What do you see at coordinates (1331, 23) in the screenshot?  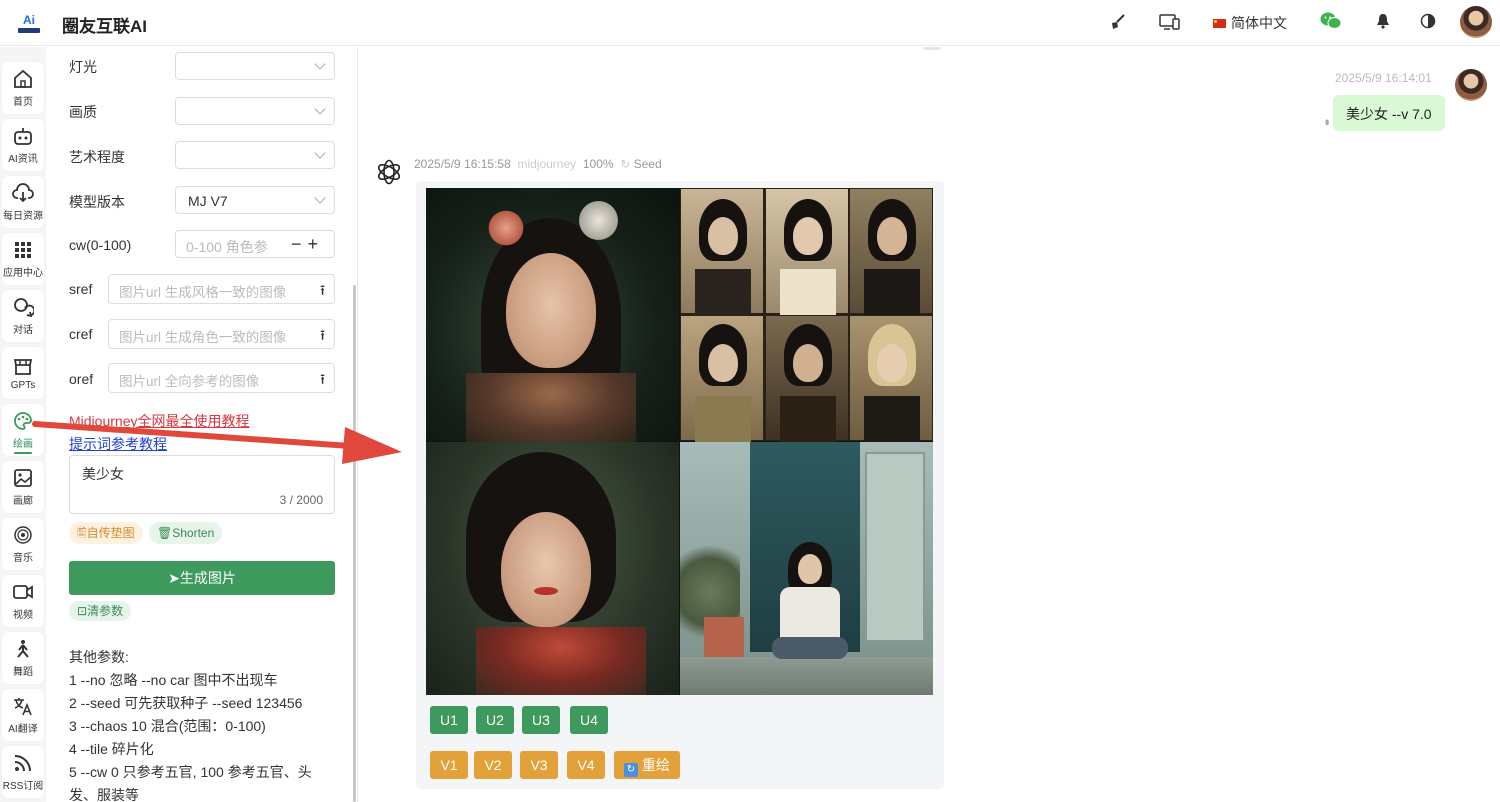 I see `wechat-icon` at bounding box center [1331, 23].